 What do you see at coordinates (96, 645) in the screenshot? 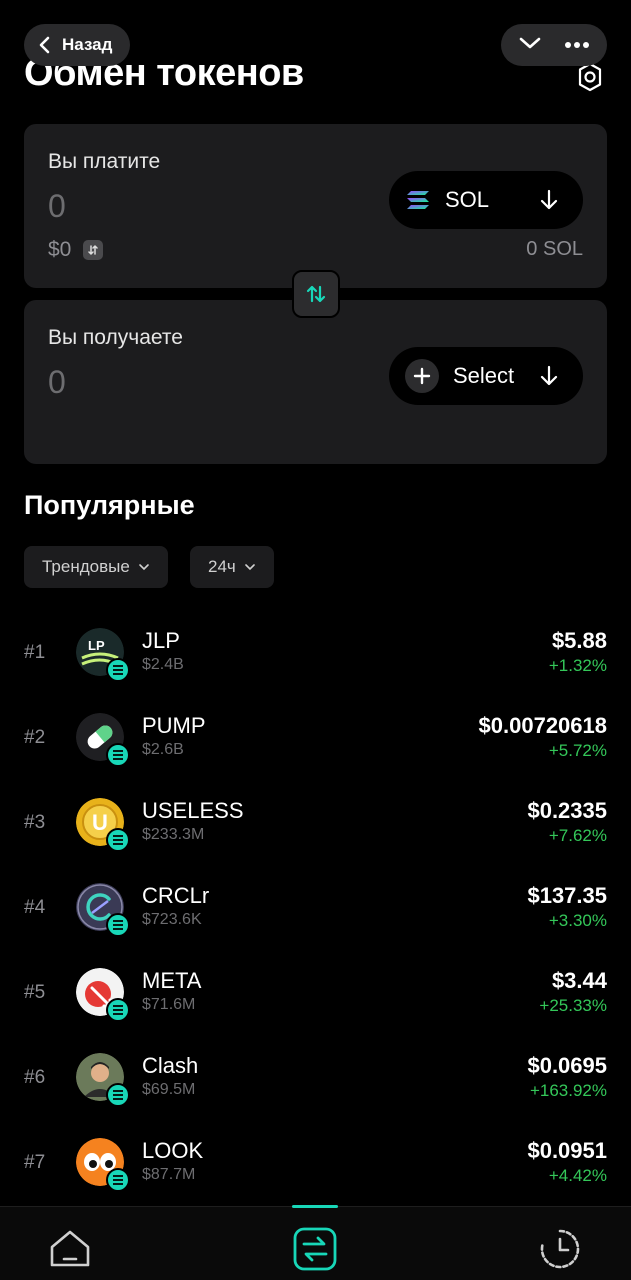
I see `svg-text: LP` at bounding box center [96, 645].